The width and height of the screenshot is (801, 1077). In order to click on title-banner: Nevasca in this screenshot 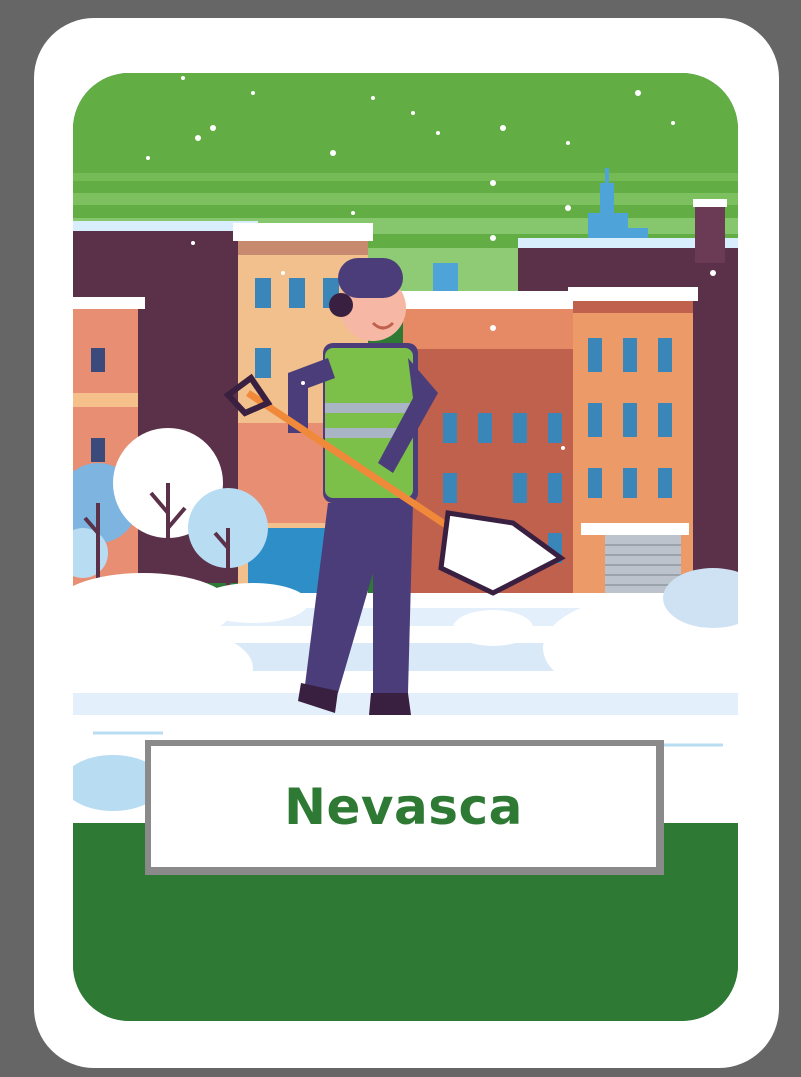, I will do `click(404, 807)`.